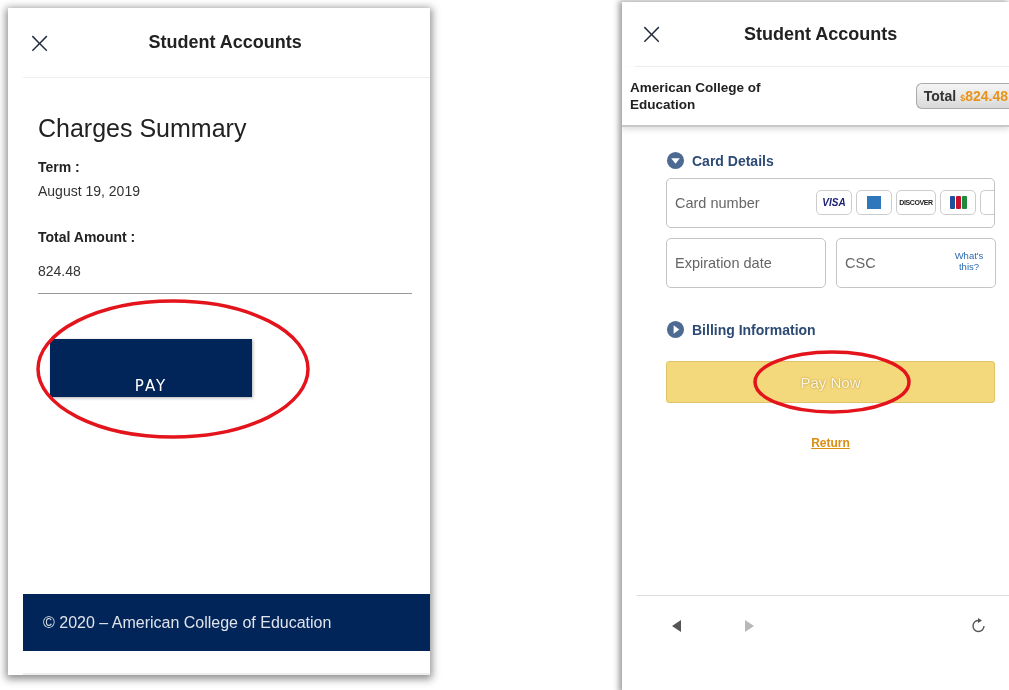  Describe the element at coordinates (720, 160) in the screenshot. I see `section-toggle: Card Details` at that location.